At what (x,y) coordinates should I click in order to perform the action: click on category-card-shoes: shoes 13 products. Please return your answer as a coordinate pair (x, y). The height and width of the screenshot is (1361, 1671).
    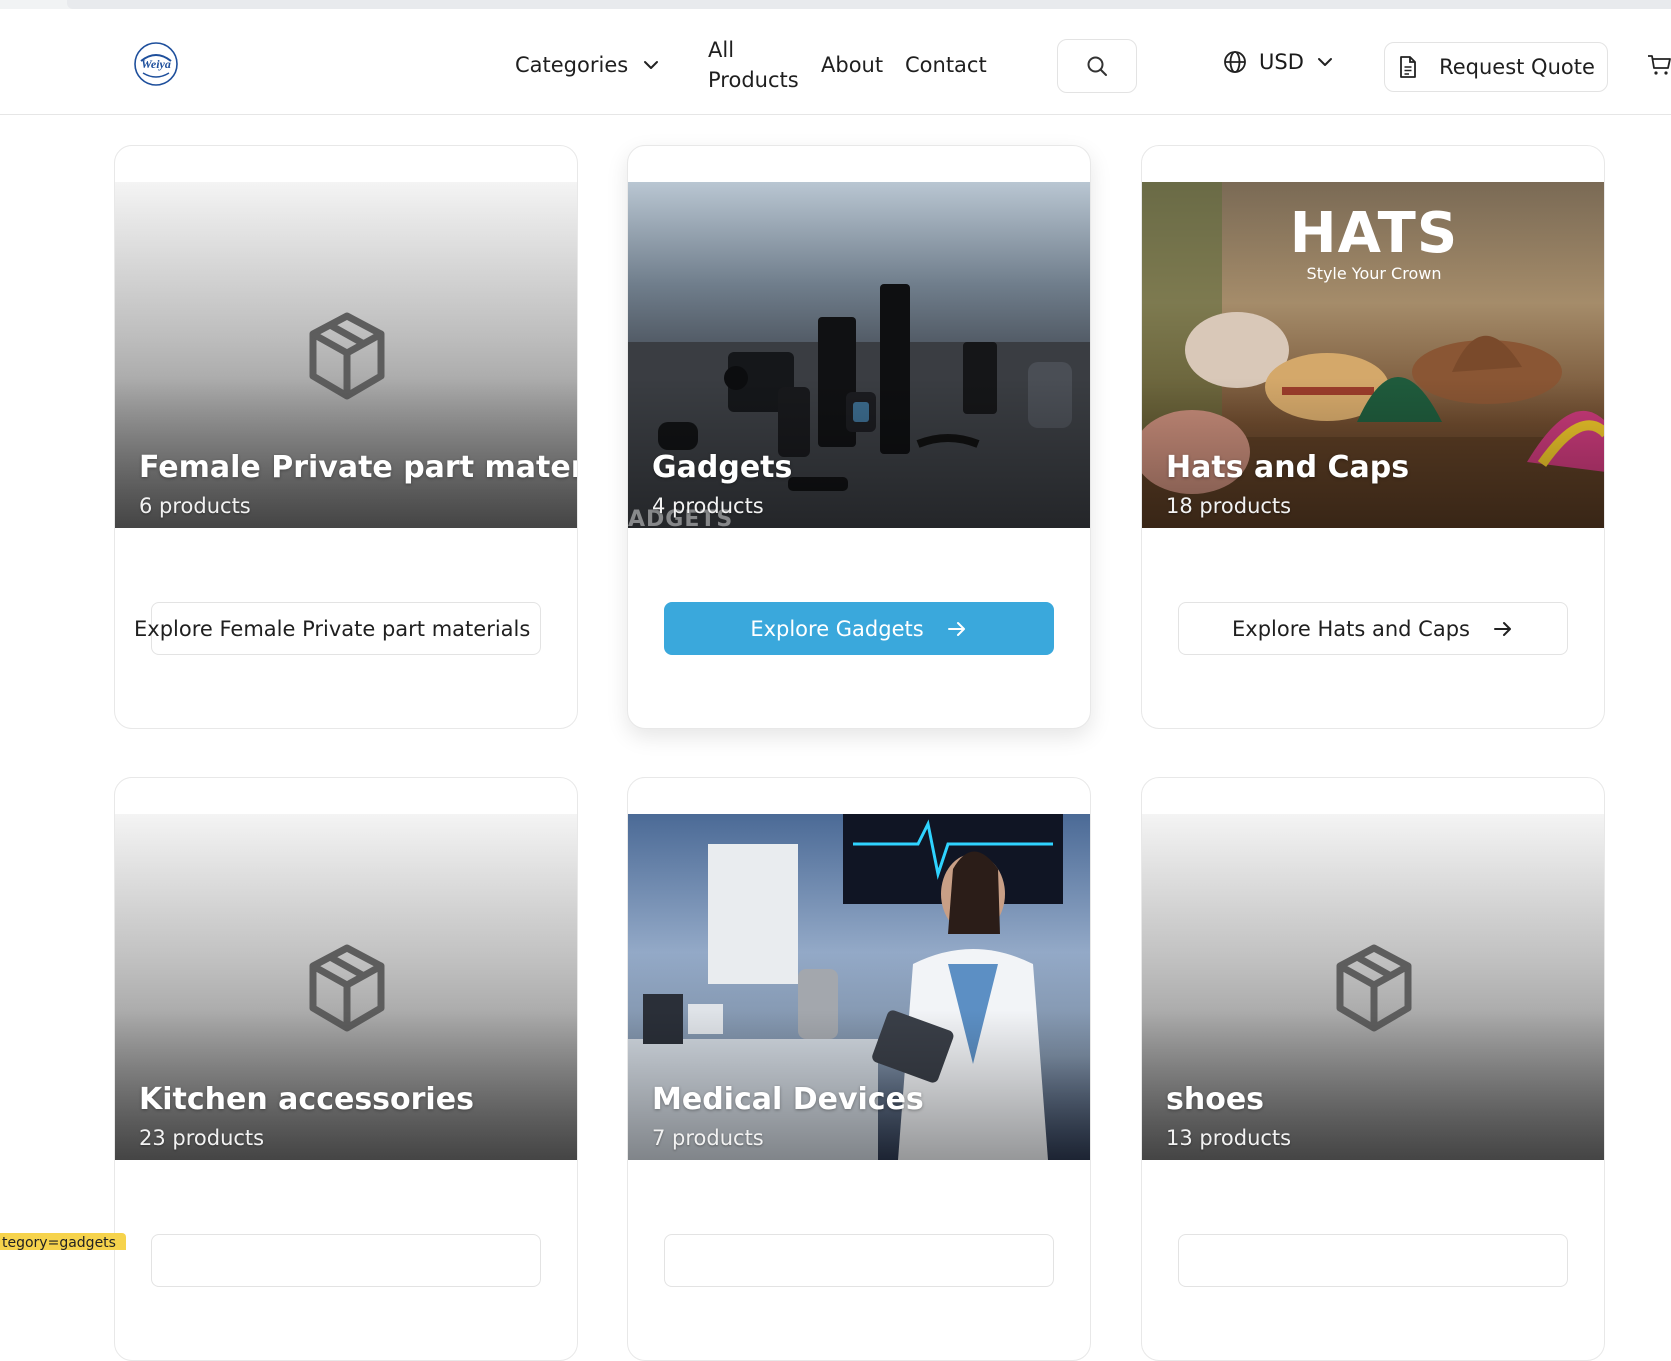
    Looking at the image, I should click on (1373, 1069).